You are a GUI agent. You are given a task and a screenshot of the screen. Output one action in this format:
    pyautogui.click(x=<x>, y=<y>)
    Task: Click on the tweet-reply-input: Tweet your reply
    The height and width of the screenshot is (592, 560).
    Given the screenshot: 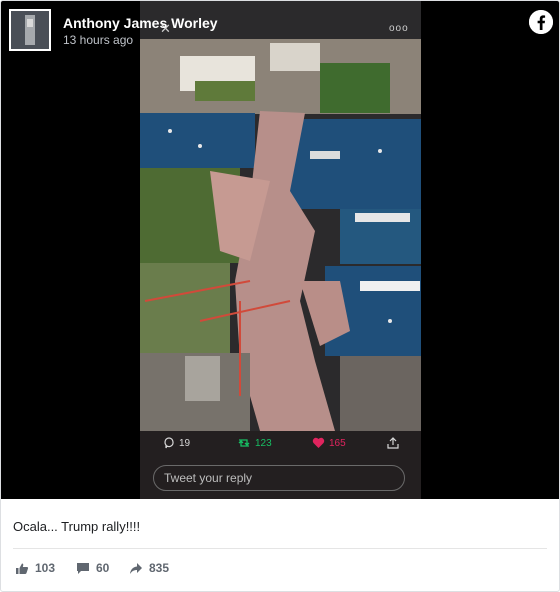 What is the action you would take?
    pyautogui.click(x=279, y=478)
    